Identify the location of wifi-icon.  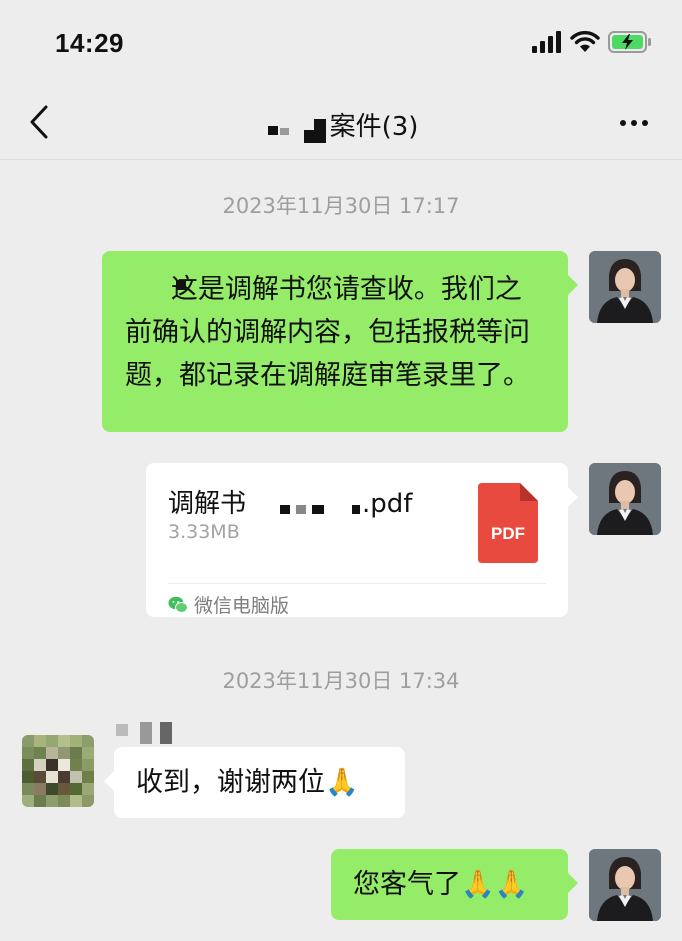
(585, 41).